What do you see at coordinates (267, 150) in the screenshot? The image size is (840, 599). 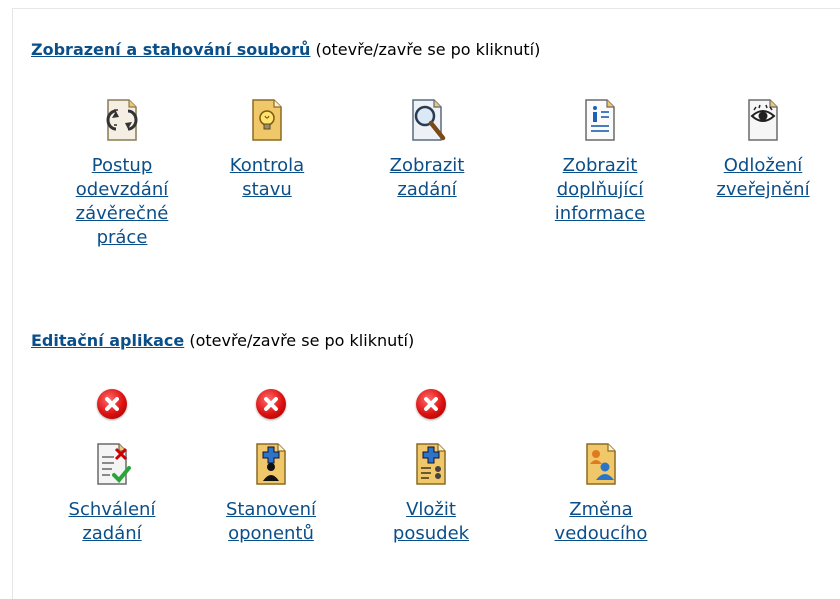 I see `link-kontrola-stavu: Kontrola stavu` at bounding box center [267, 150].